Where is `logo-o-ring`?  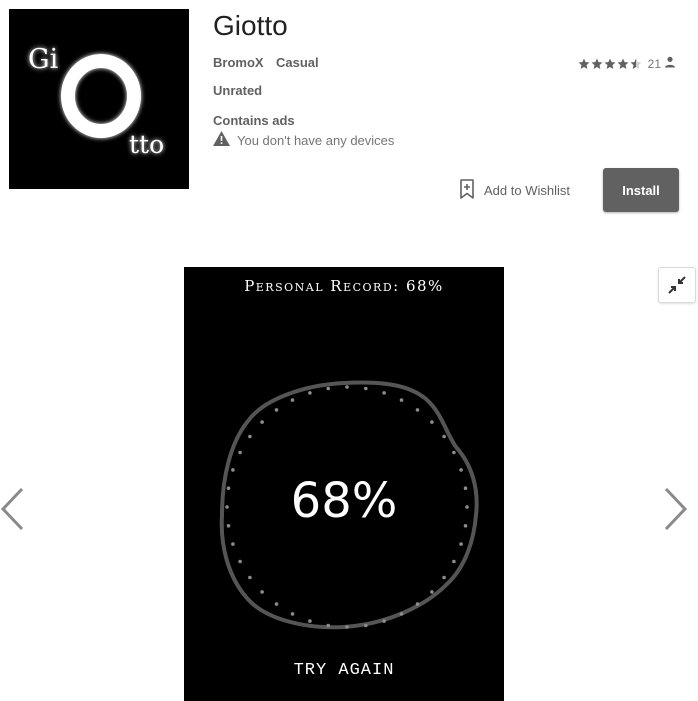 logo-o-ring is located at coordinates (101, 96).